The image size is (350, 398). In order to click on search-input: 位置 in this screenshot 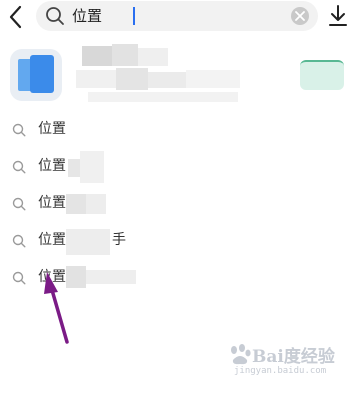, I will do `click(177, 16)`.